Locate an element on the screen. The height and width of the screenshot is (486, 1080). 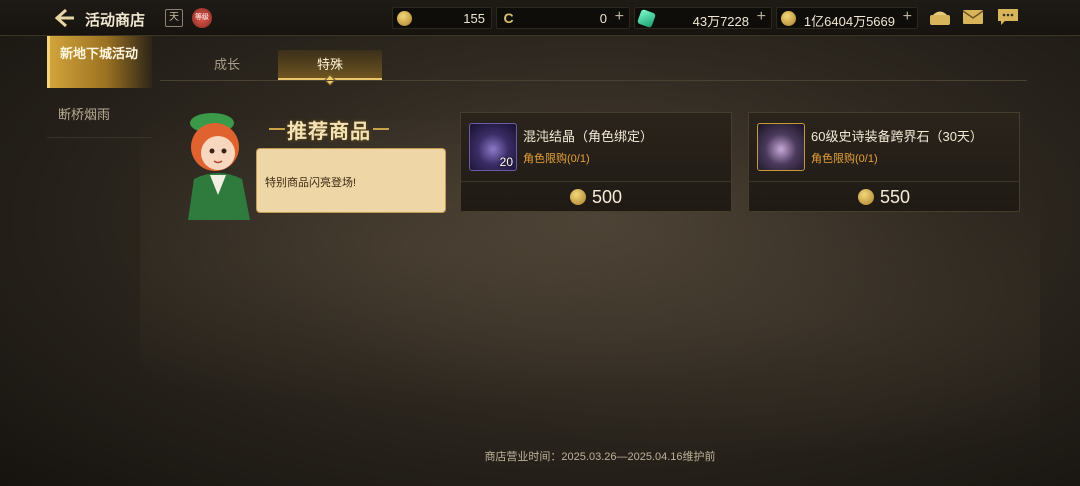
speech-text: 特别商品闪亮登场! is located at coordinates (311, 183).